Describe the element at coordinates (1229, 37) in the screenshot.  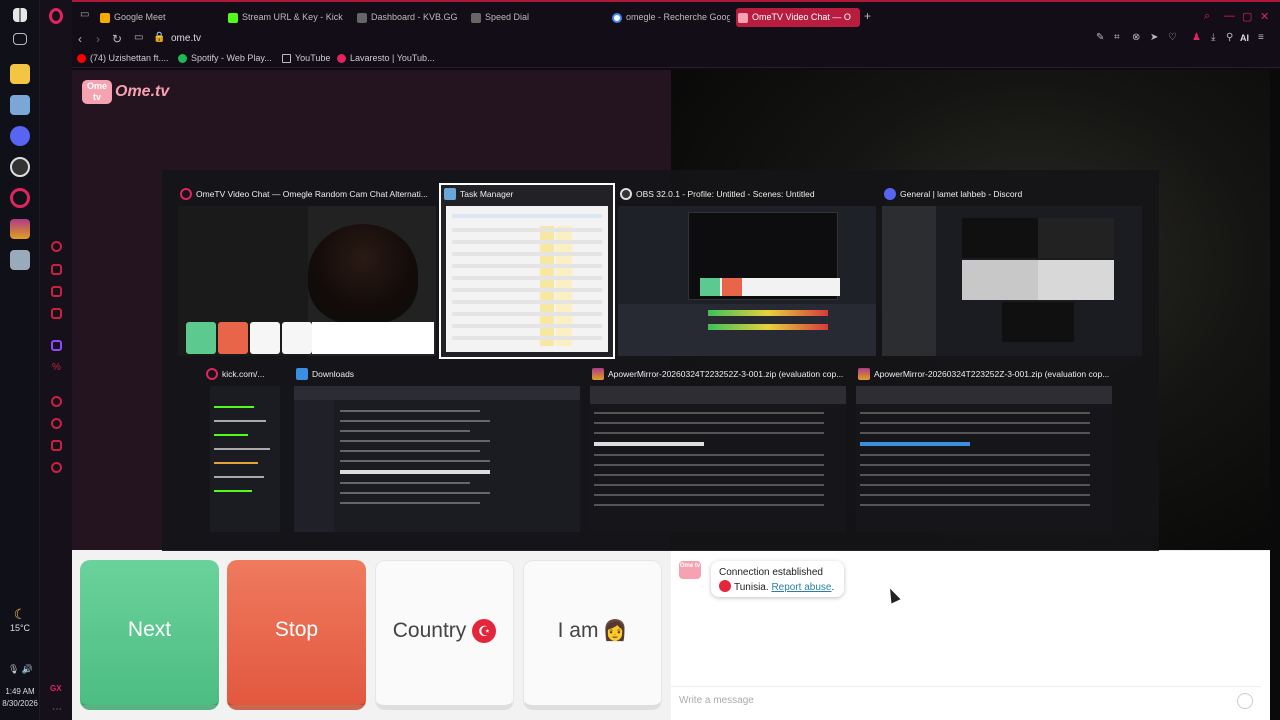
I see `easy-setup-icon: ⚲` at that location.